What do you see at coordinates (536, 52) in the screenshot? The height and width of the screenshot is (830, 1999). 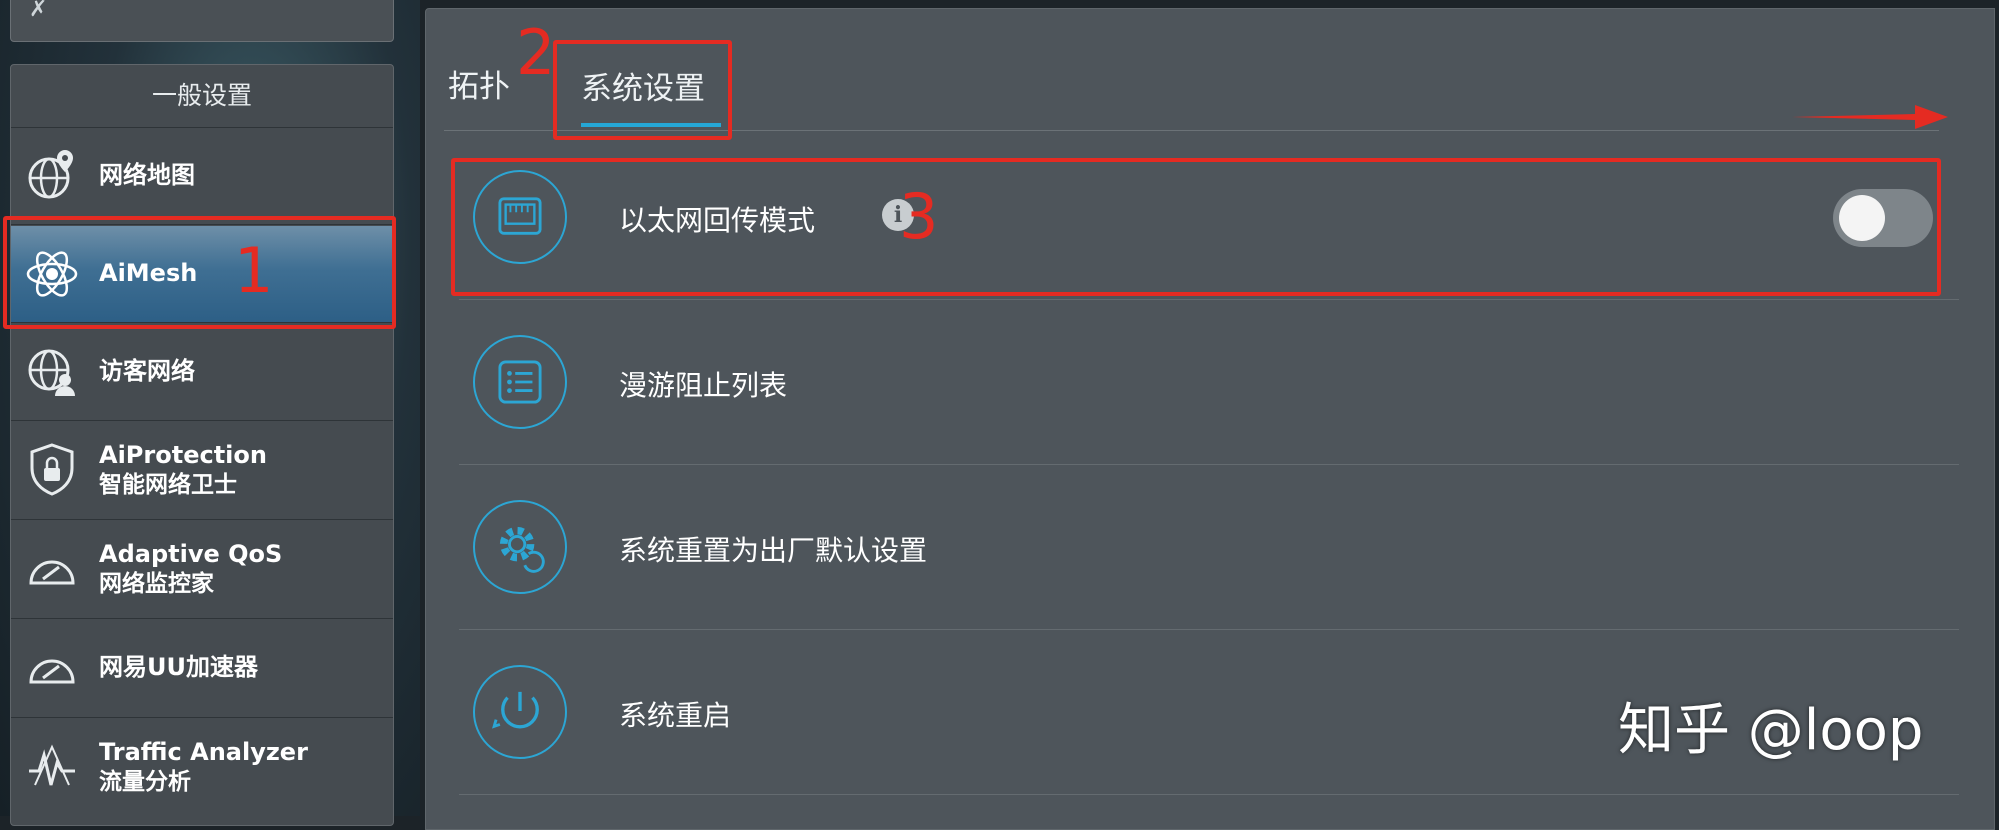 I see `annotation-number-2: 2` at bounding box center [536, 52].